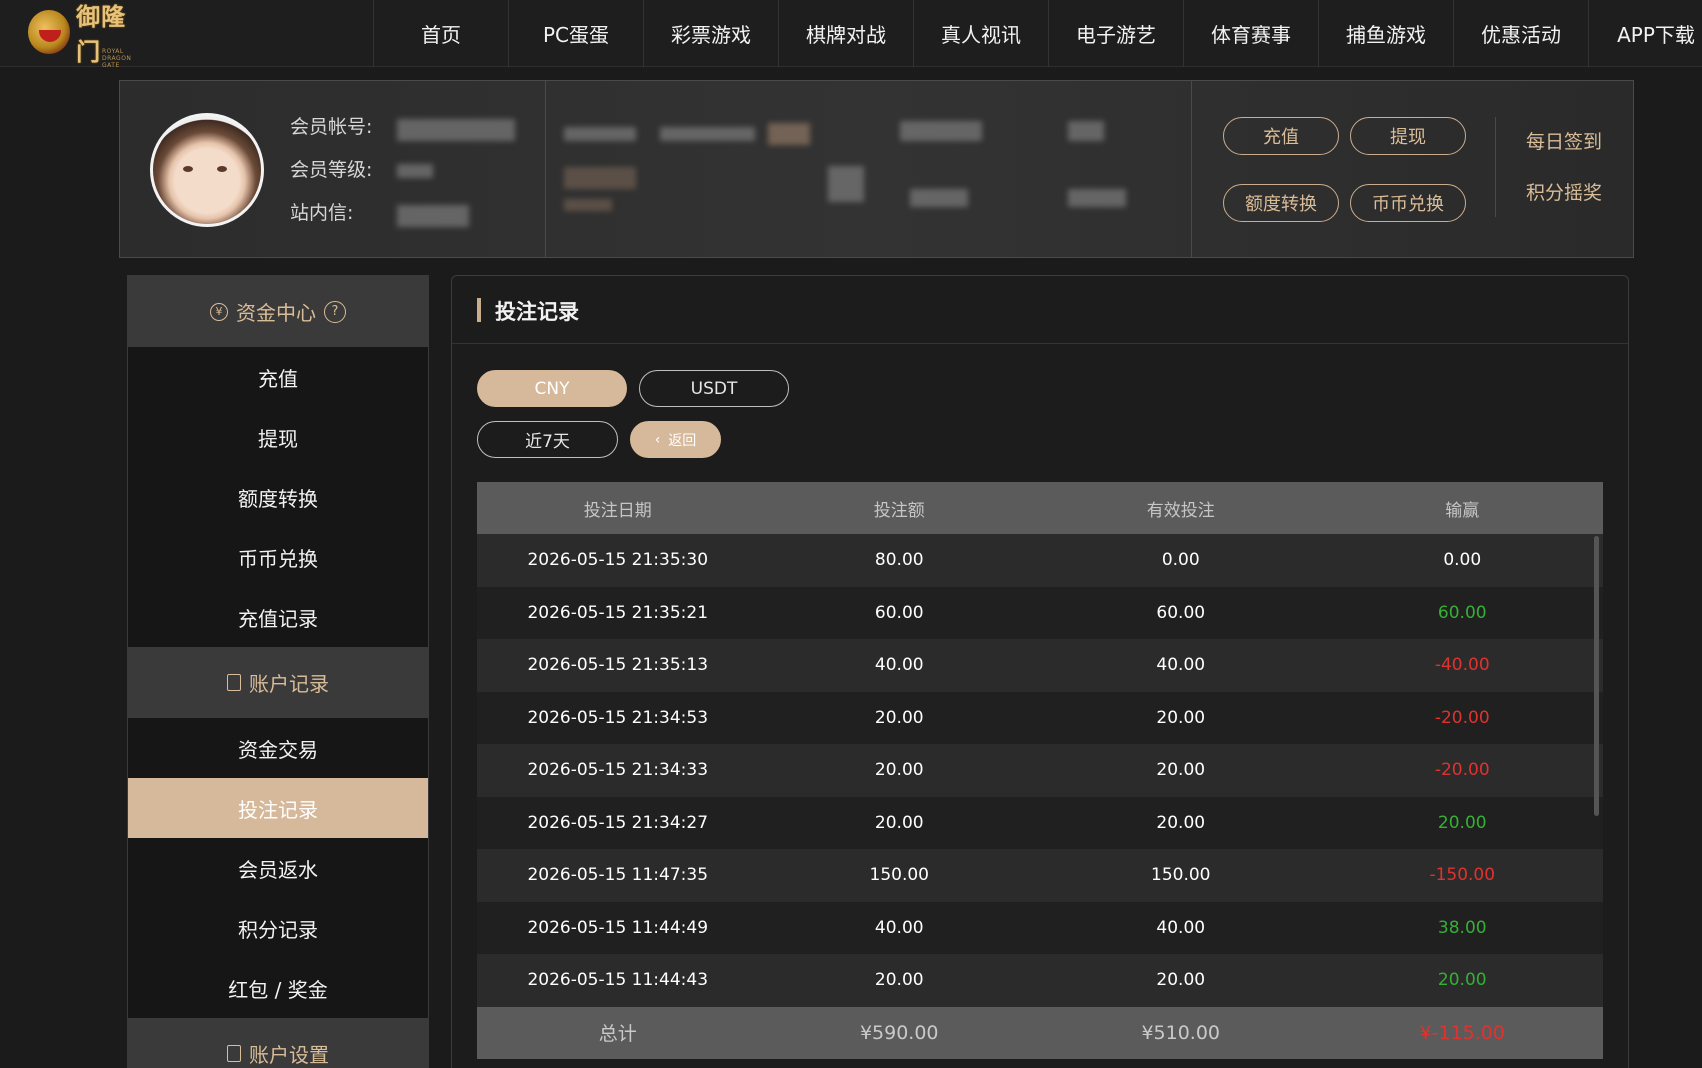 The image size is (1702, 1068). I want to click on sidebar-item-transactions: 资金交易, so click(278, 748).